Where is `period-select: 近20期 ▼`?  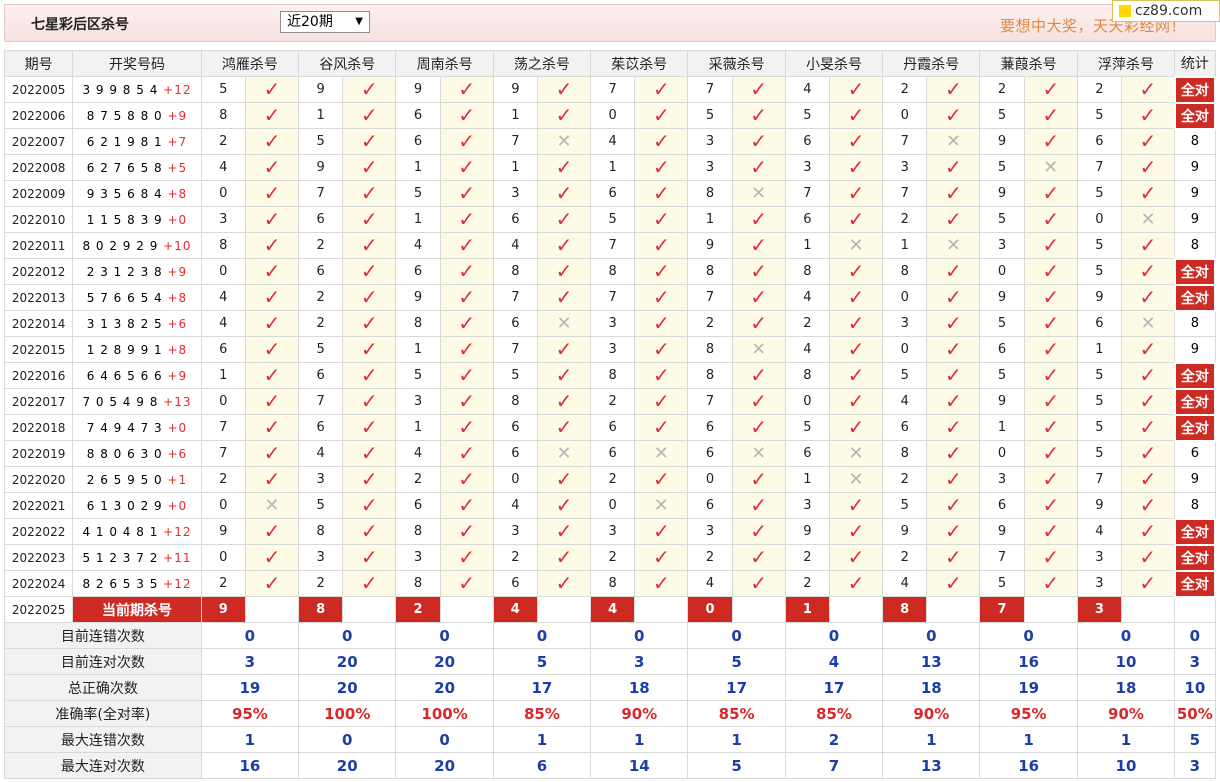
period-select: 近20期 ▼ is located at coordinates (325, 22).